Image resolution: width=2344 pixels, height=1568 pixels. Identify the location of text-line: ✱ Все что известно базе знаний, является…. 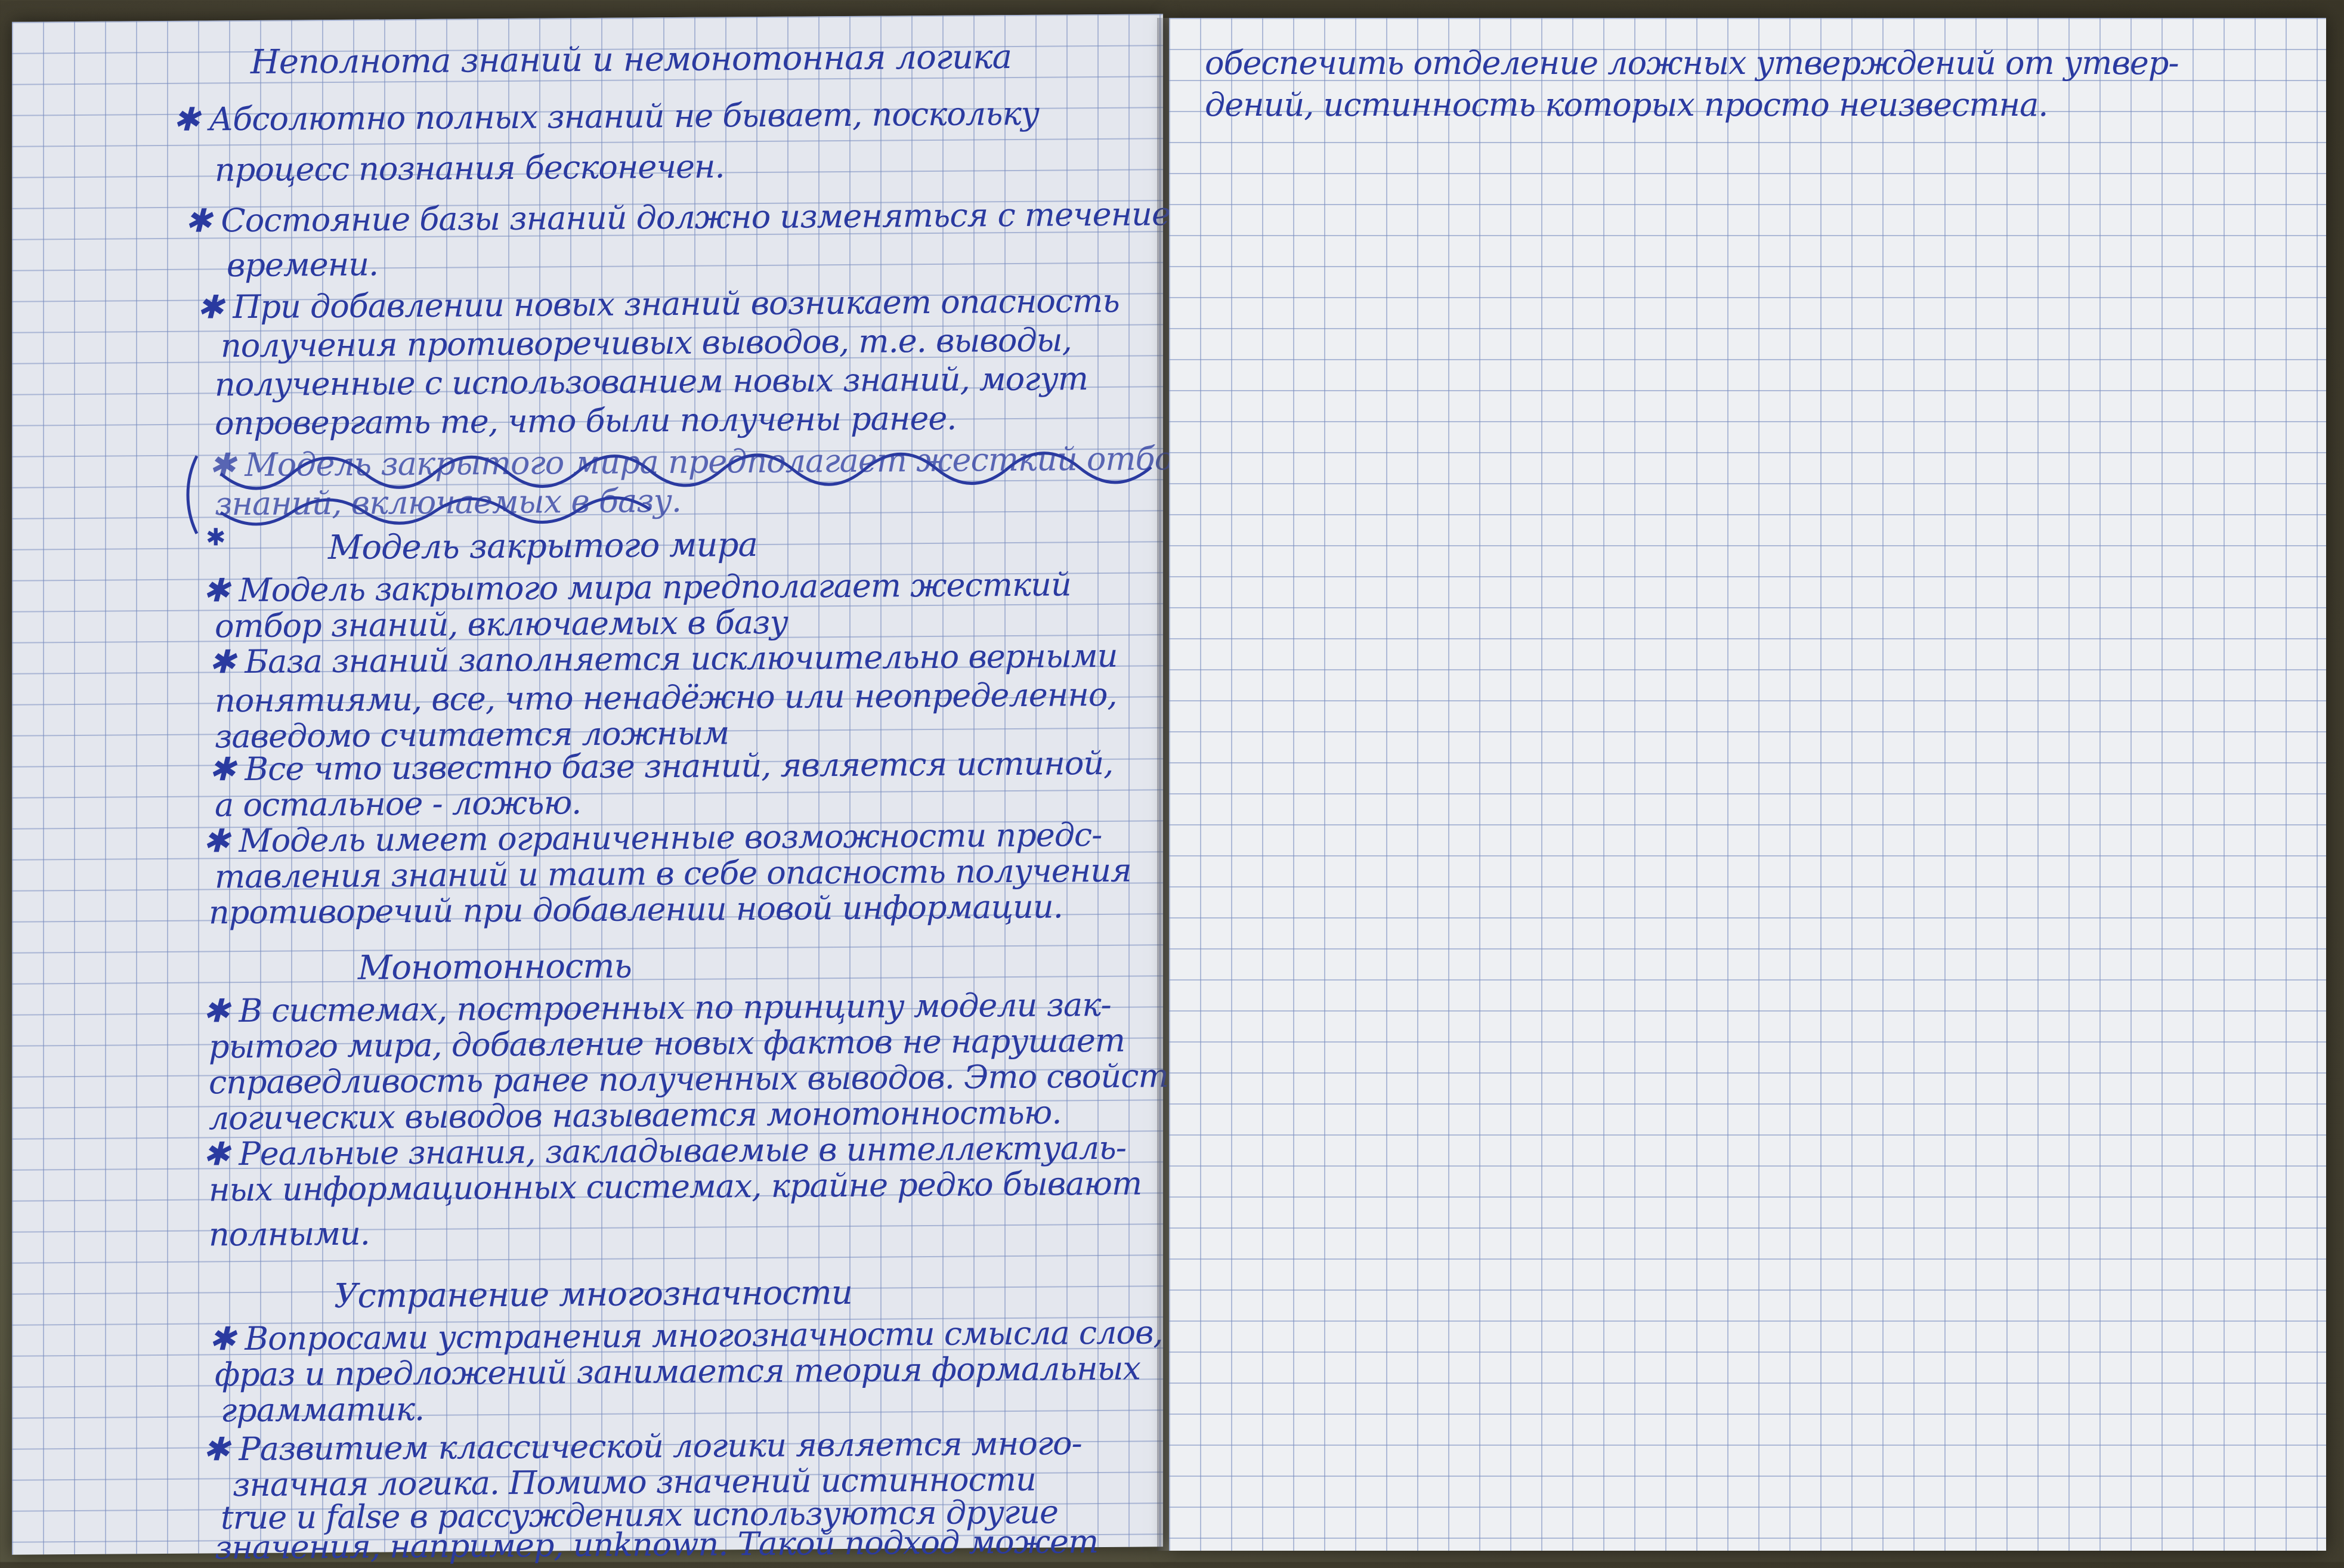
(661, 766).